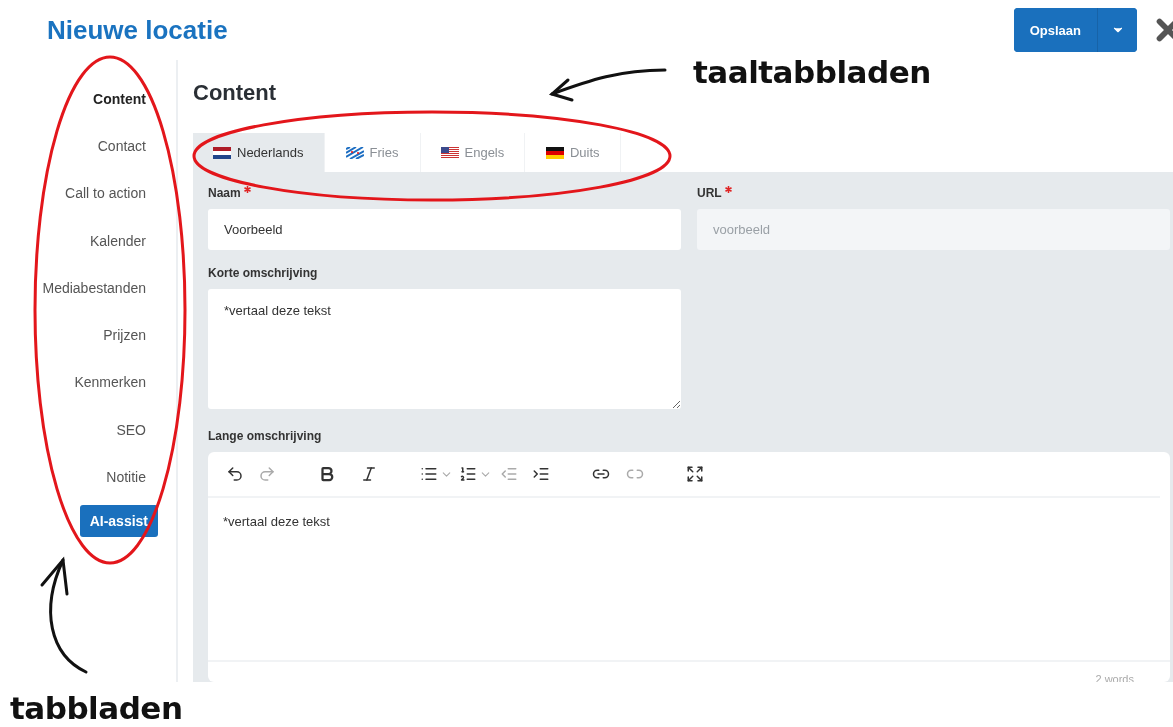 This screenshot has height=727, width=1173. What do you see at coordinates (468, 474) in the screenshot?
I see `numbered-list-button` at bounding box center [468, 474].